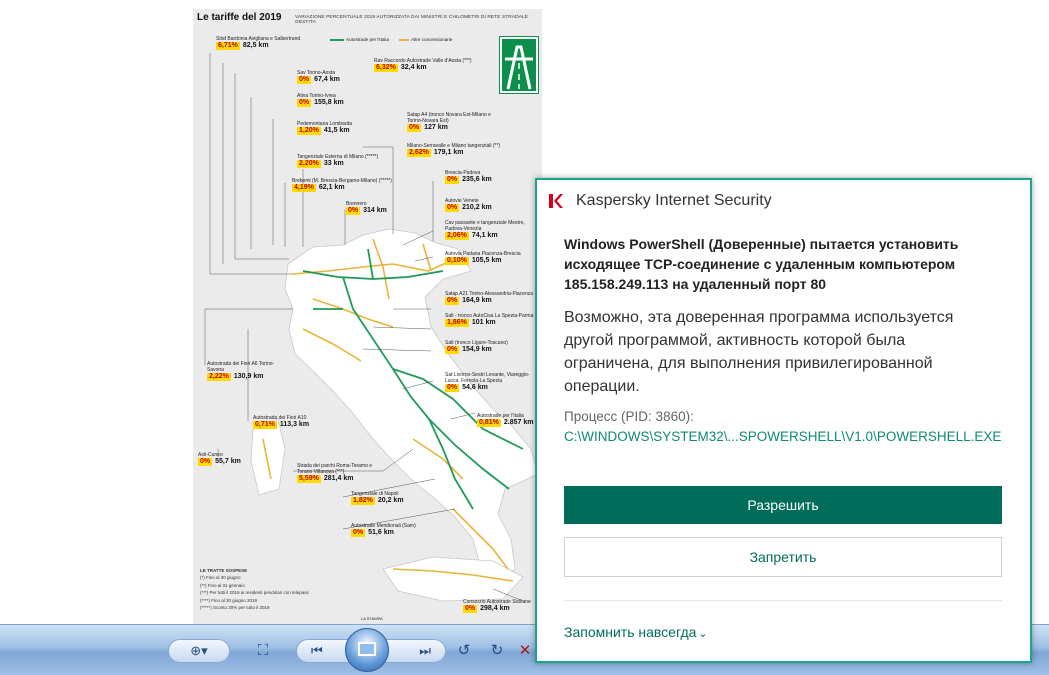 The image size is (1049, 675). Describe the element at coordinates (464, 651) in the screenshot. I see `rotate-left-icon: ↺` at that location.